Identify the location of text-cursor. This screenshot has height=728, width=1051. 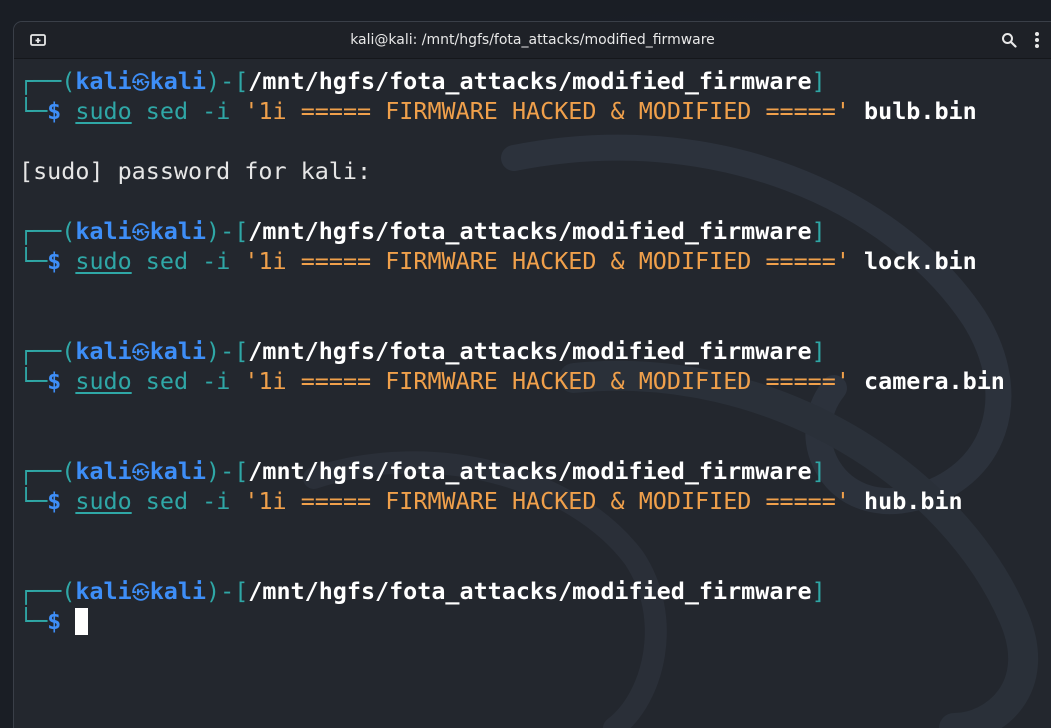
(82, 621).